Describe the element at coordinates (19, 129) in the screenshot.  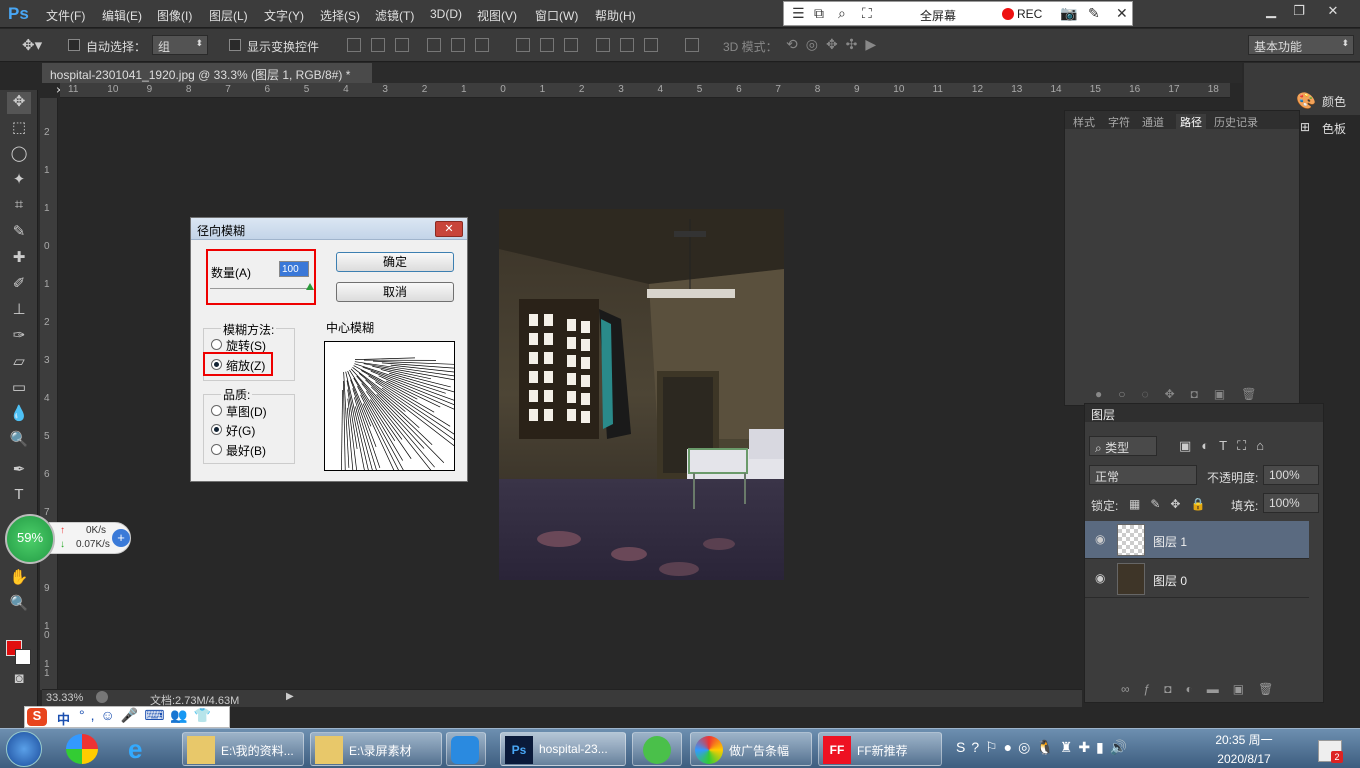
I see `marquee-tool-icon: ⬚` at that location.